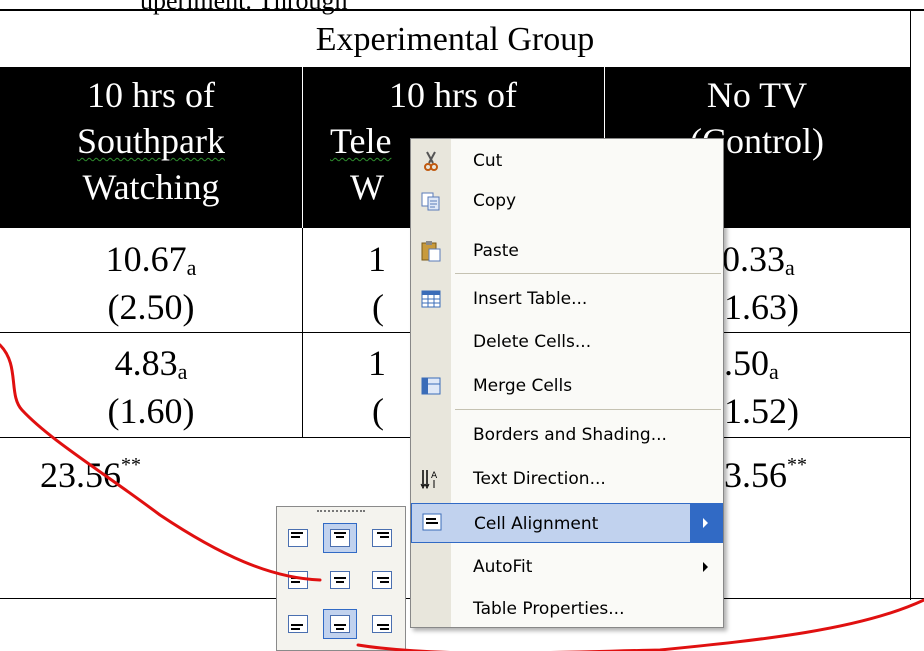  Describe the element at coordinates (495, 201) in the screenshot. I see `menu-item-label: Copy` at that location.